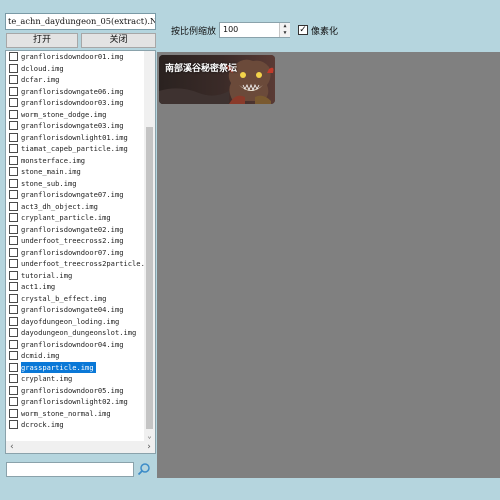 The height and width of the screenshot is (500, 500). I want to click on list-item: underfoot_treecross2particle., so click(75, 264).